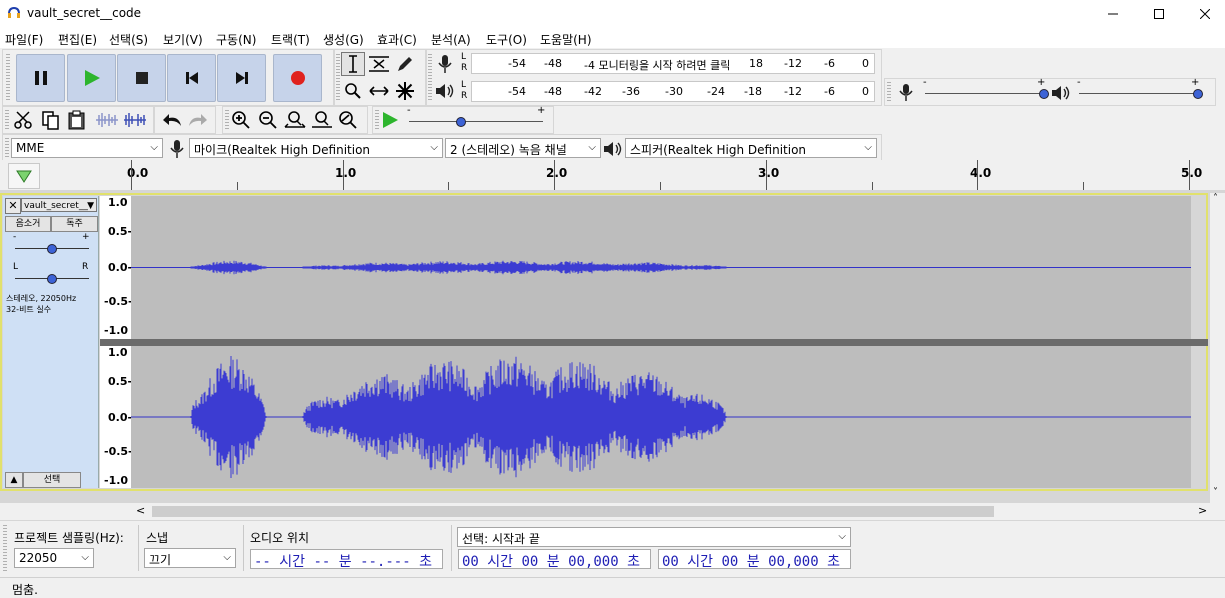 The image size is (1225, 598). I want to click on ruler-label: 4.0, so click(981, 173).